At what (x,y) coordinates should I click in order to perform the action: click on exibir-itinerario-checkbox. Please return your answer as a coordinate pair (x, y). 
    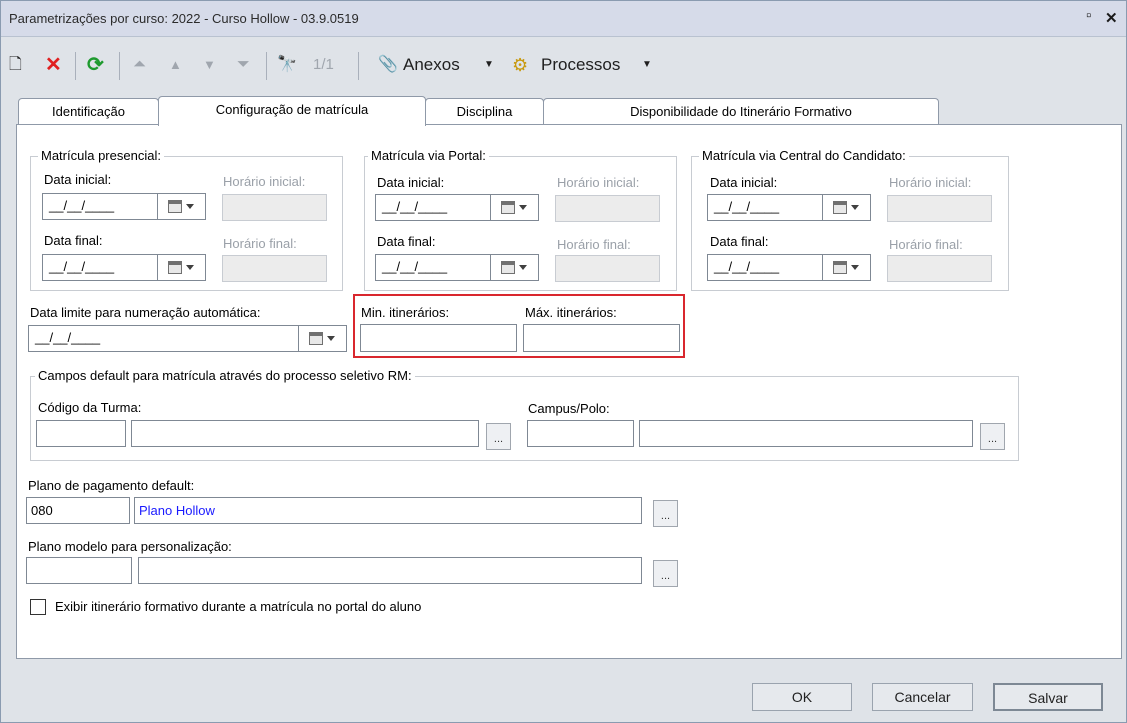
    Looking at the image, I should click on (38, 607).